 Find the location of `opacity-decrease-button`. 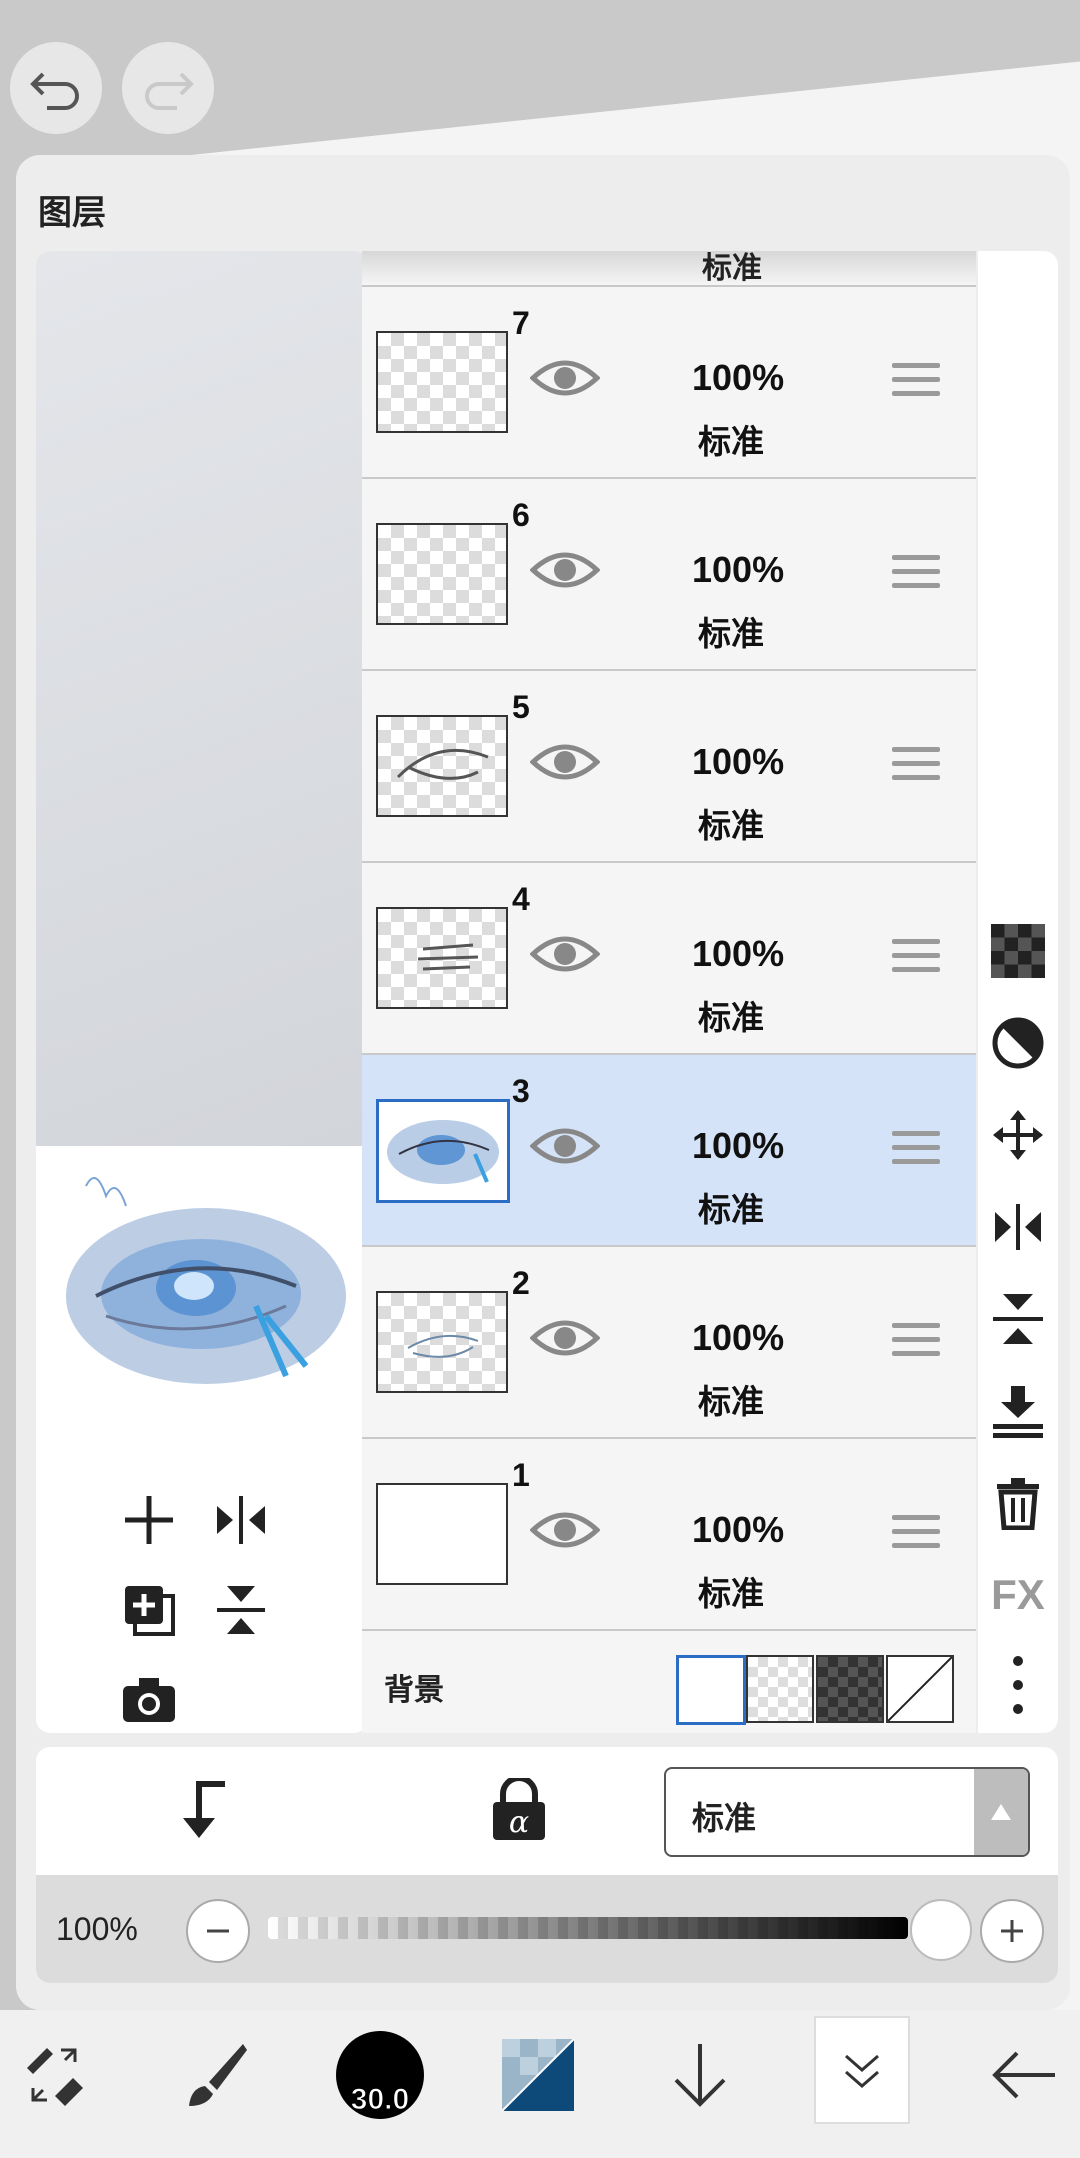

opacity-decrease-button is located at coordinates (218, 1931).